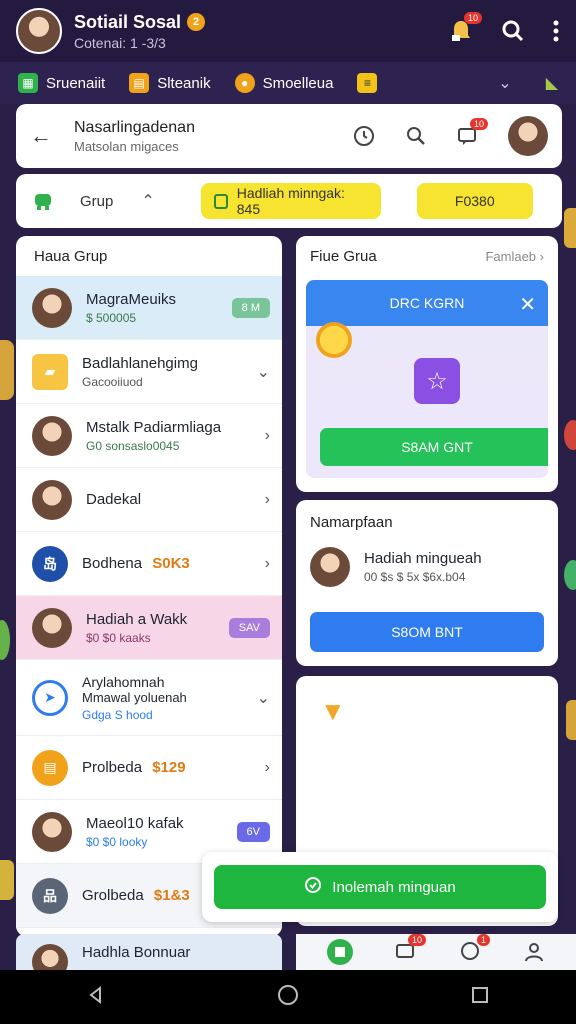 The image size is (576, 1024). Describe the element at coordinates (114, 499) in the screenshot. I see `list-item-title: Dadekal` at that location.